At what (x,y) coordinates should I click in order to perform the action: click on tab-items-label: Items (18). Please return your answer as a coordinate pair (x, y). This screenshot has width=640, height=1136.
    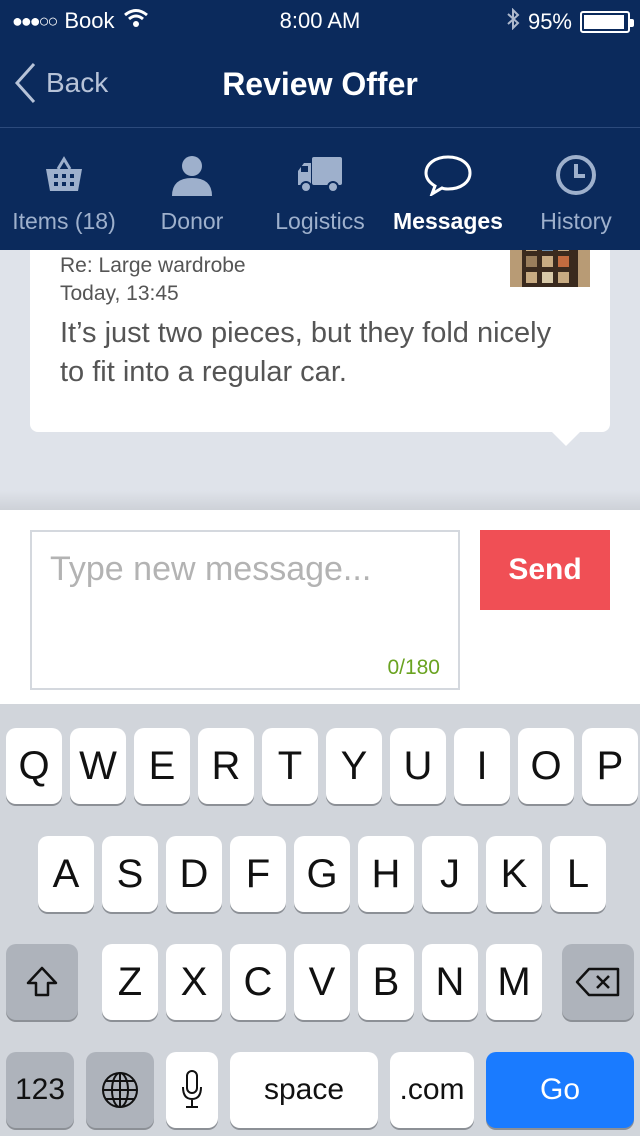
    Looking at the image, I should click on (64, 221).